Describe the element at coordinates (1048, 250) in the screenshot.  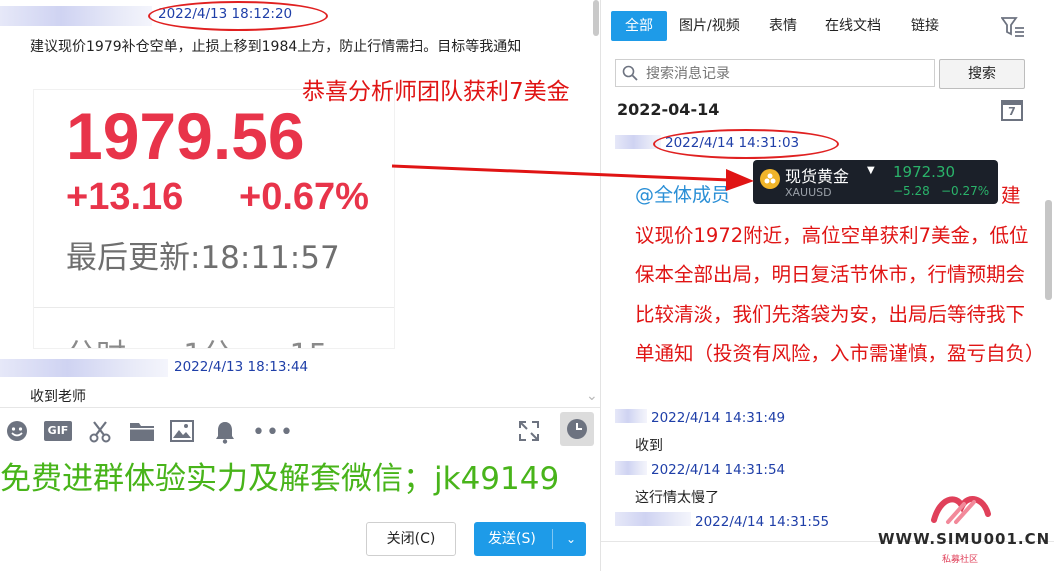
I see `history-scrollbar` at that location.